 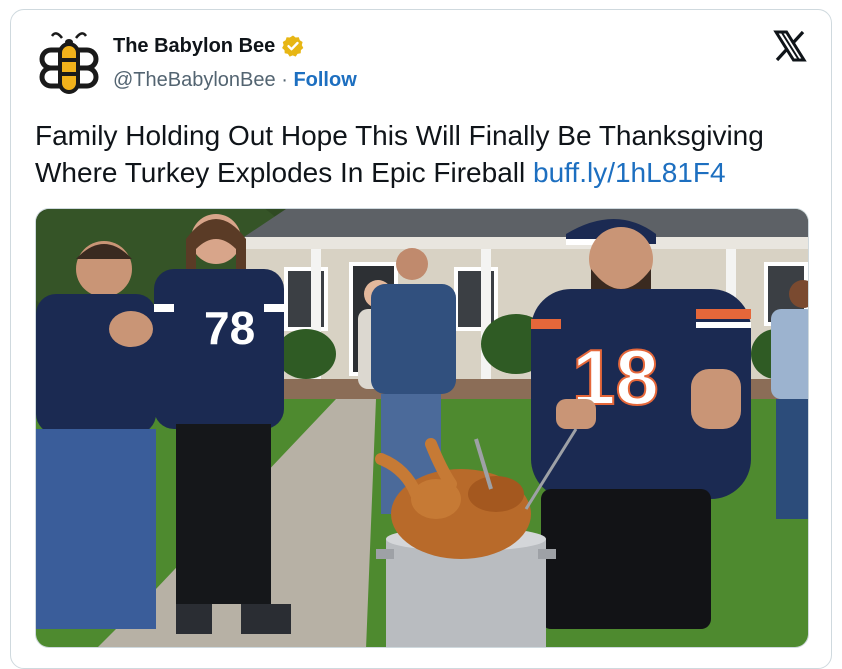 I want to click on x-logo-icon, so click(x=790, y=46).